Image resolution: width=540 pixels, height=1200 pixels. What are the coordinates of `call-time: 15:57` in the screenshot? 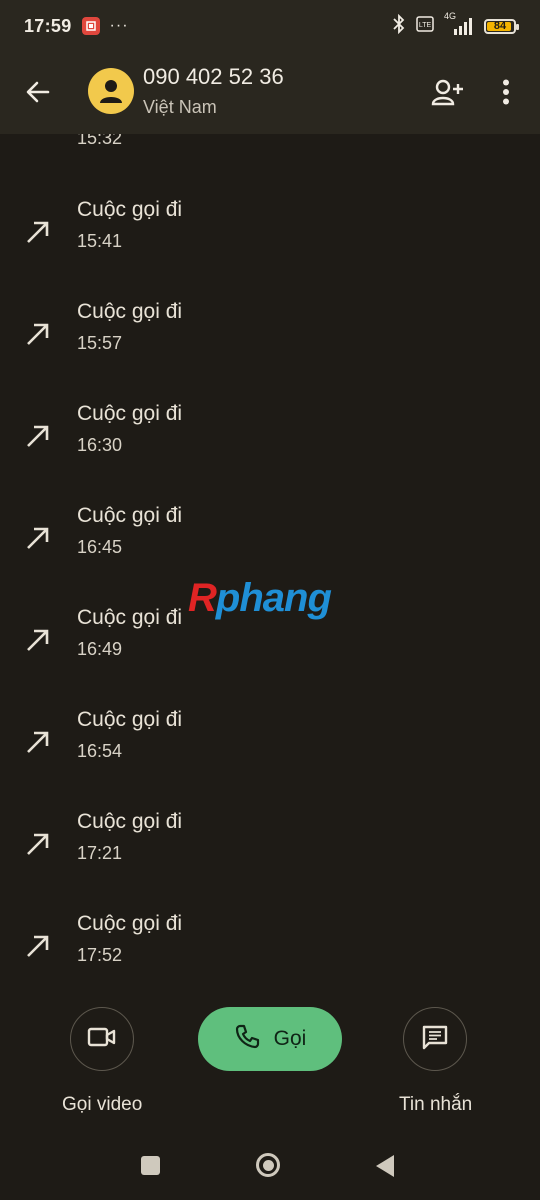 It's located at (100, 343).